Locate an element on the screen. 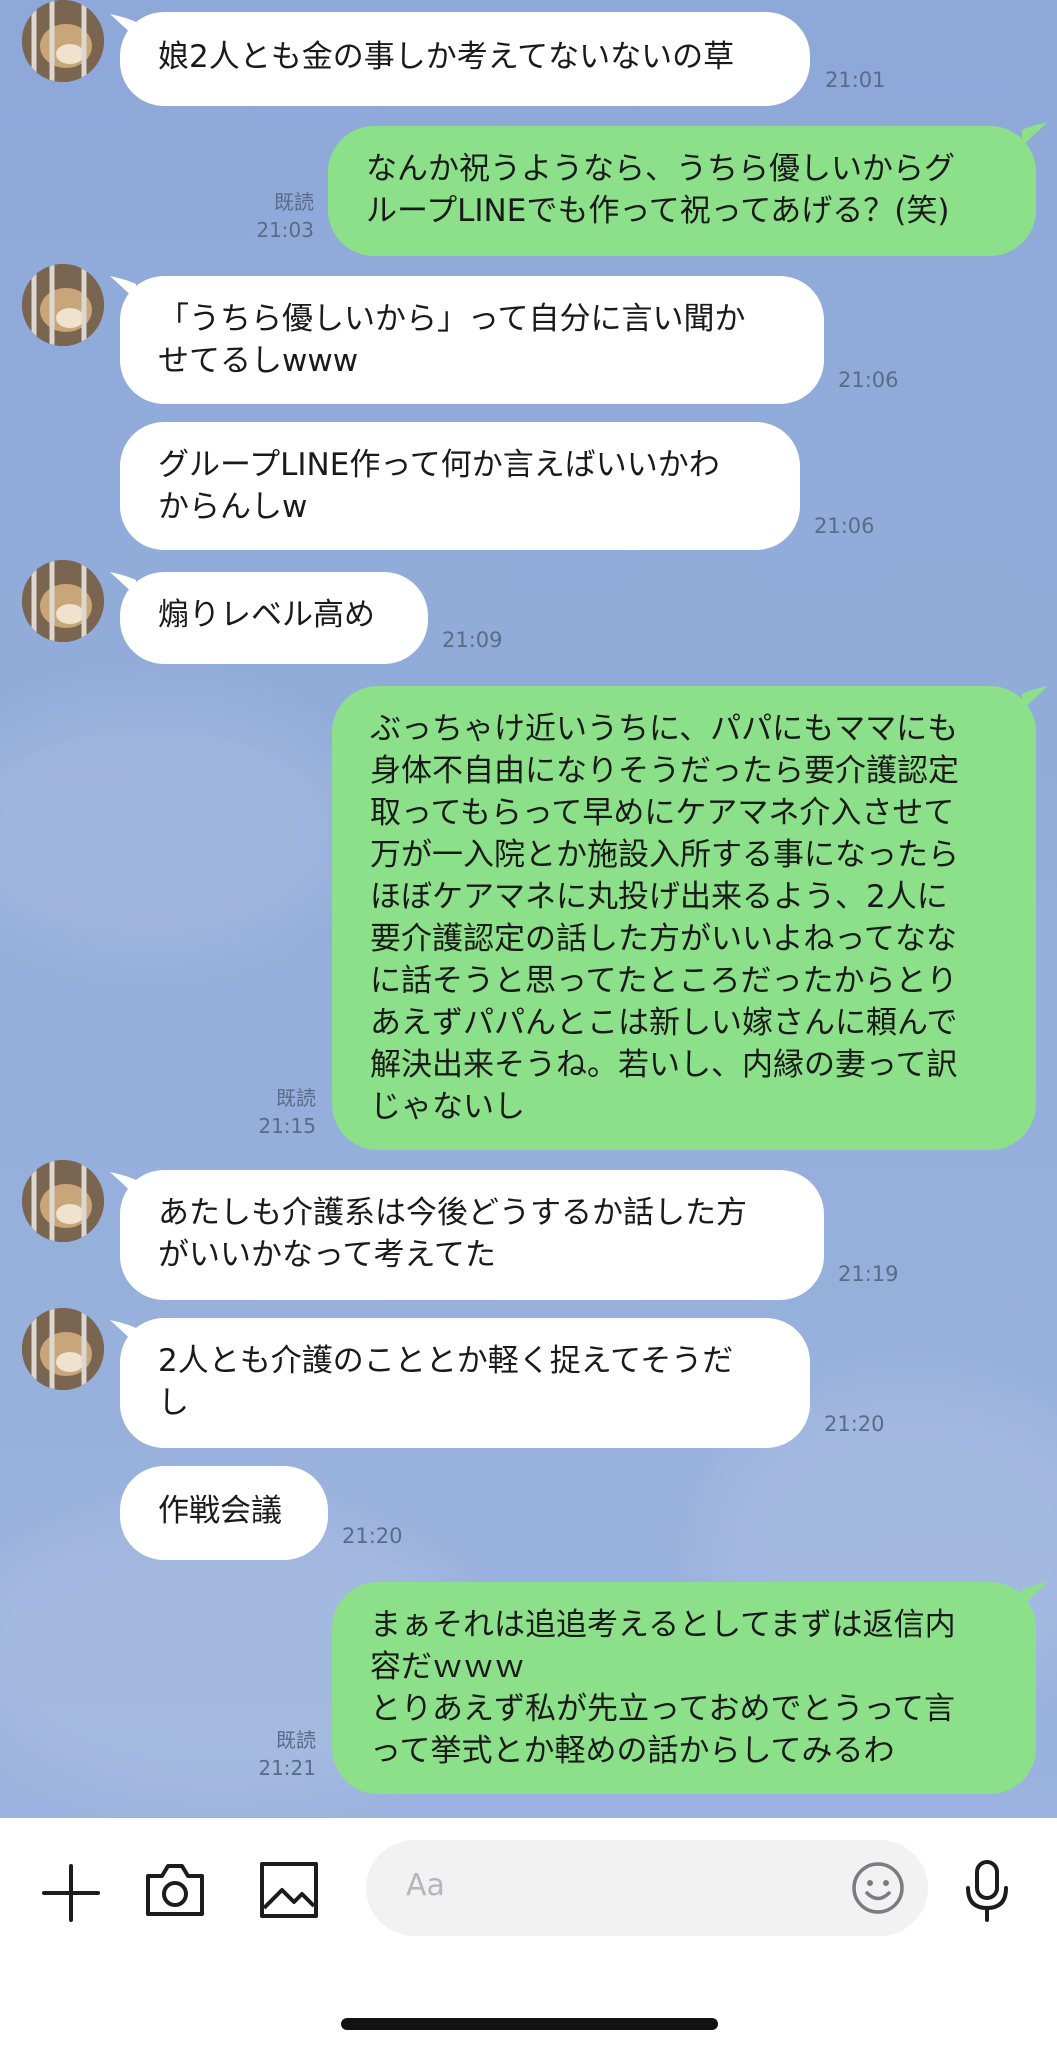  message-bubble-incoming: 2人とも介護のこととか軽く捉えてそうだ し is located at coordinates (465, 1383).